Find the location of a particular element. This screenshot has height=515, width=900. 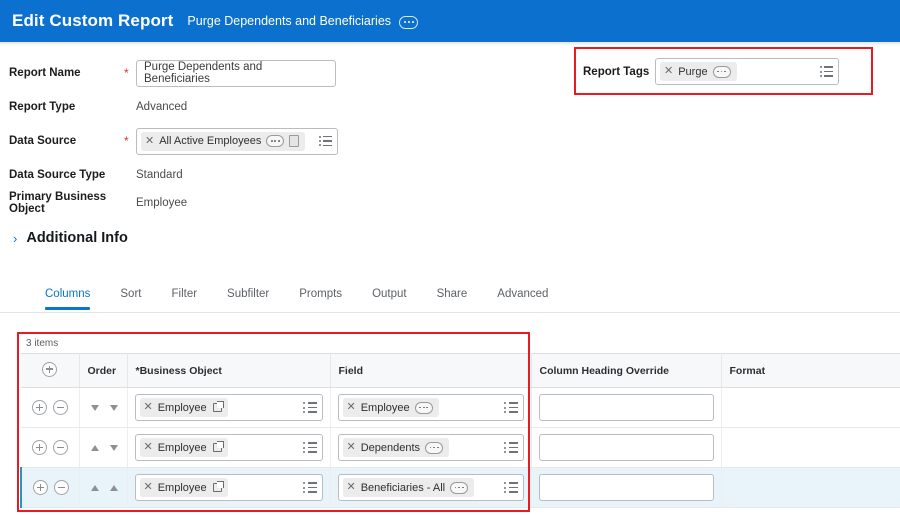

data-source-input: ✕ All Active Employees is located at coordinates (237, 141).